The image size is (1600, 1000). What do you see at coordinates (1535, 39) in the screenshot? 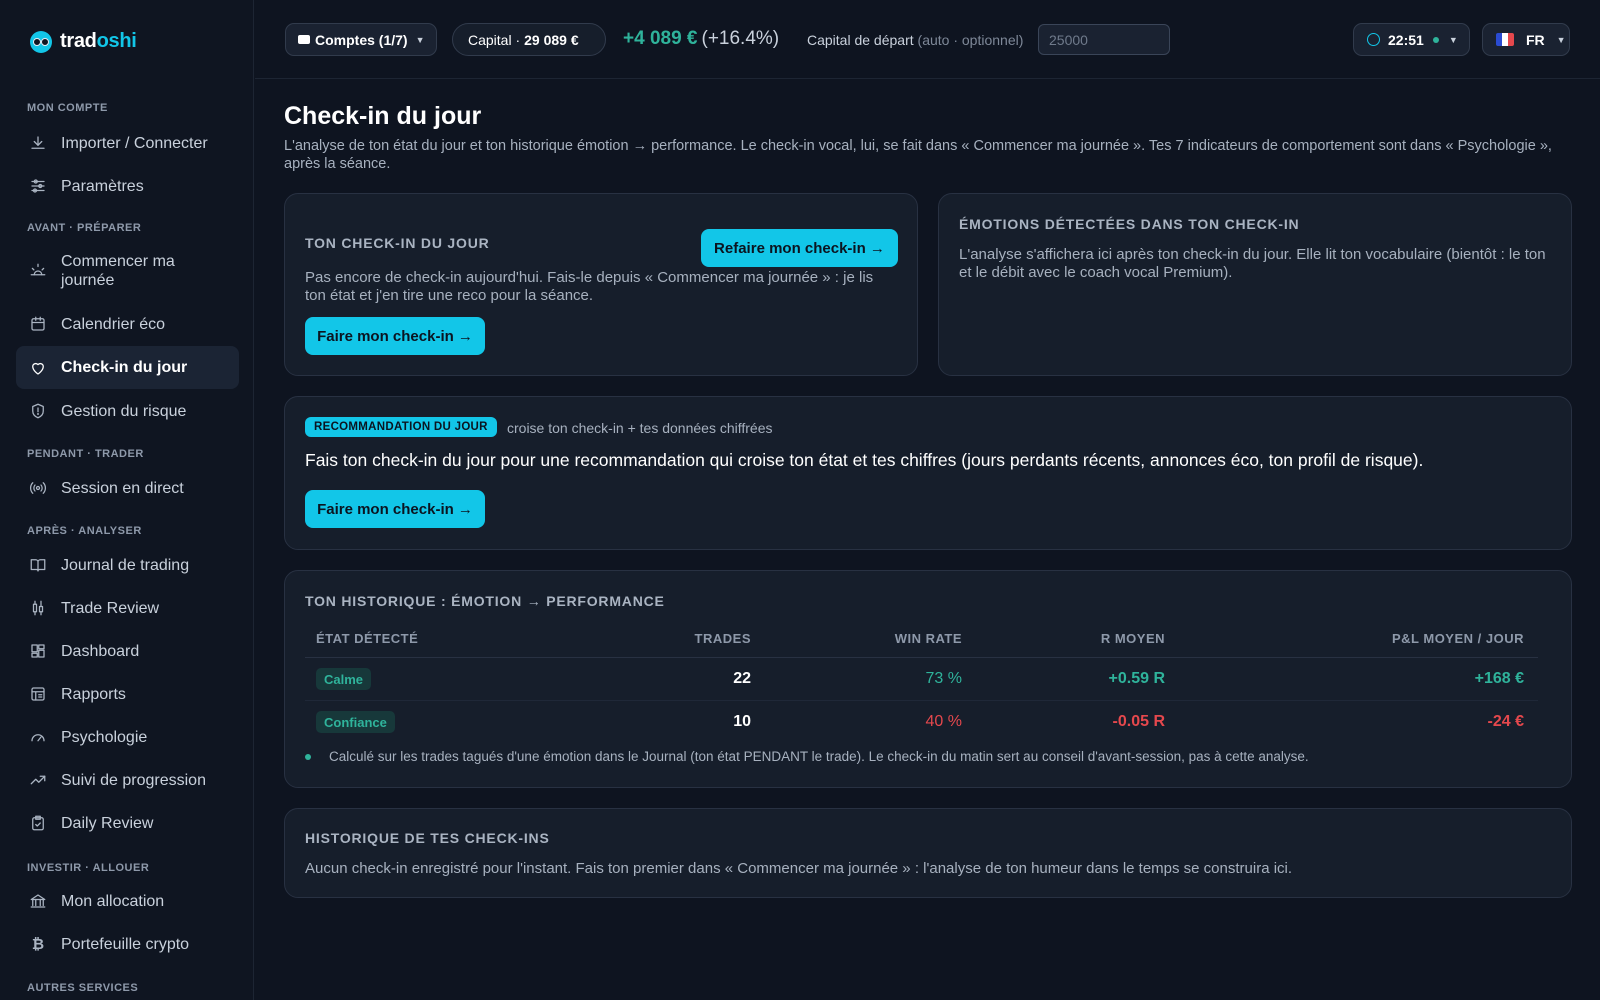
I see `language-code: FR` at bounding box center [1535, 39].